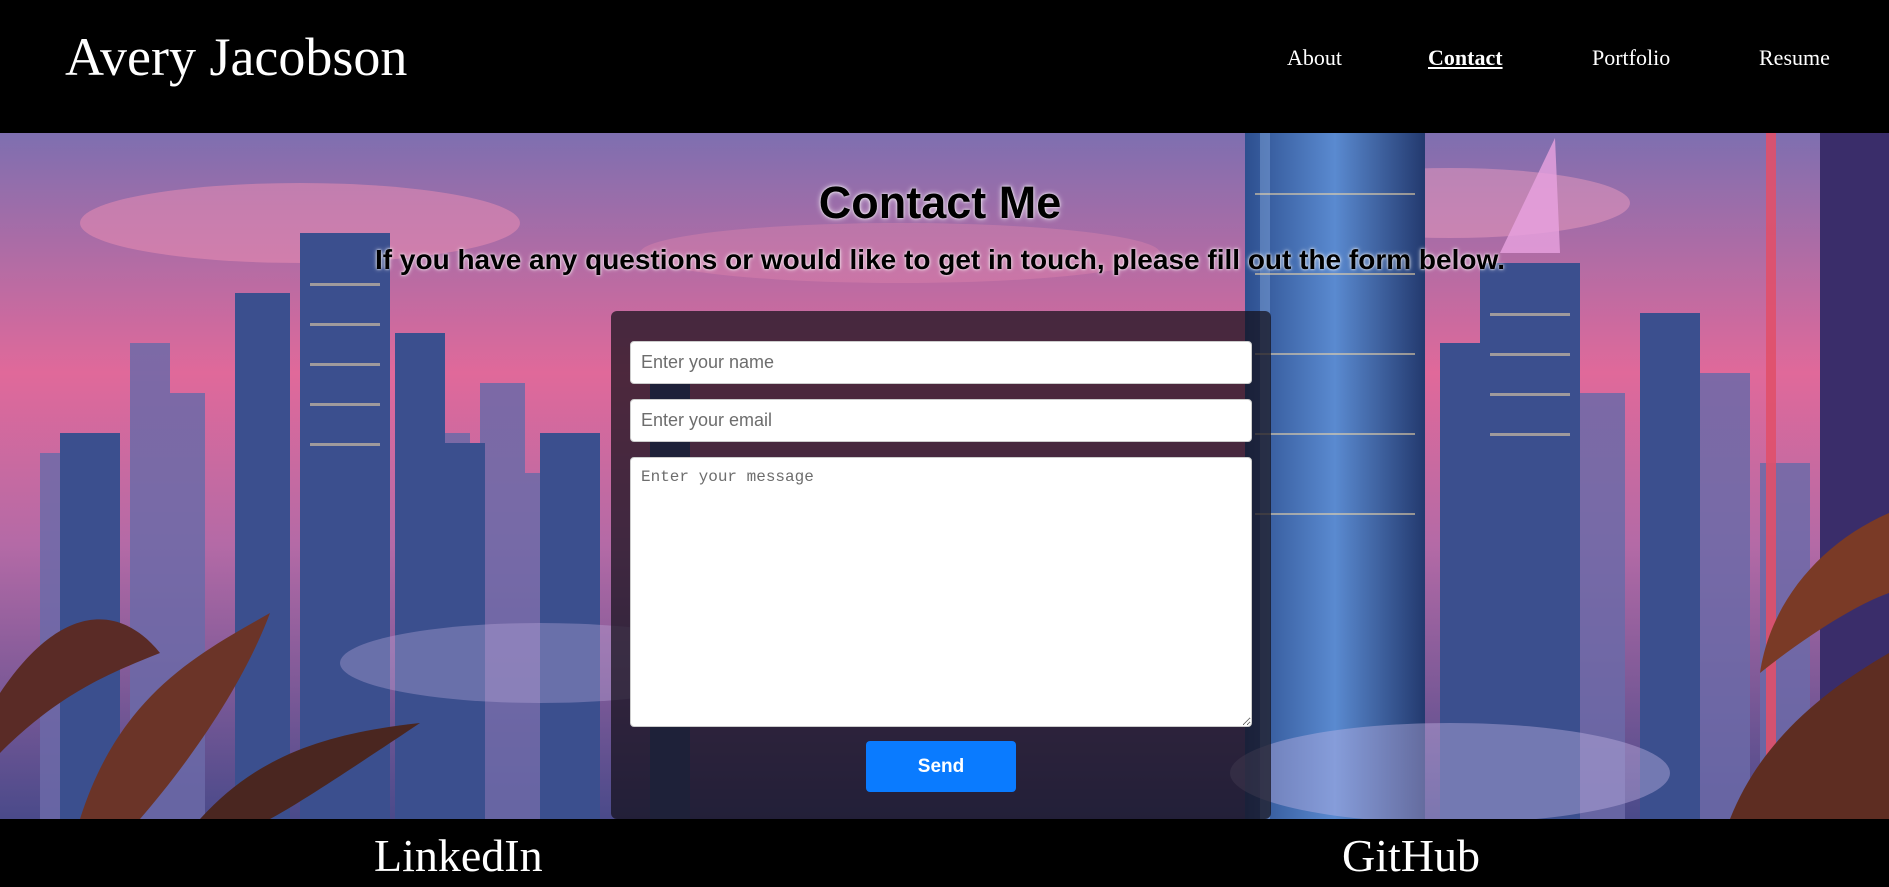 This screenshot has height=887, width=1889. I want to click on github-link: GitHub, so click(1411, 856).